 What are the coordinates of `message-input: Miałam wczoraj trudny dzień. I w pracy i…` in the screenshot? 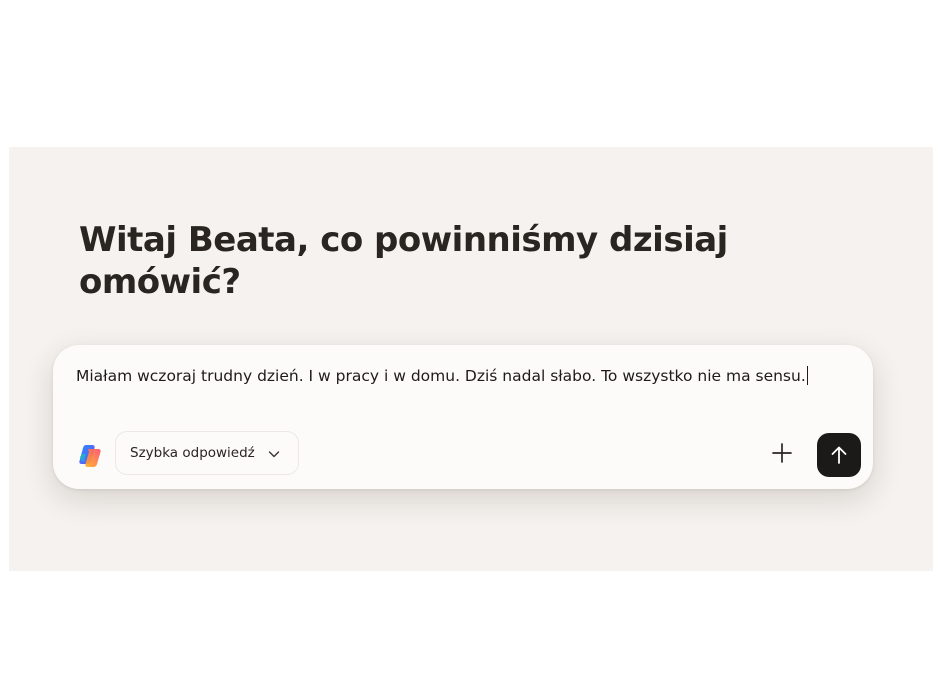 It's located at (461, 376).